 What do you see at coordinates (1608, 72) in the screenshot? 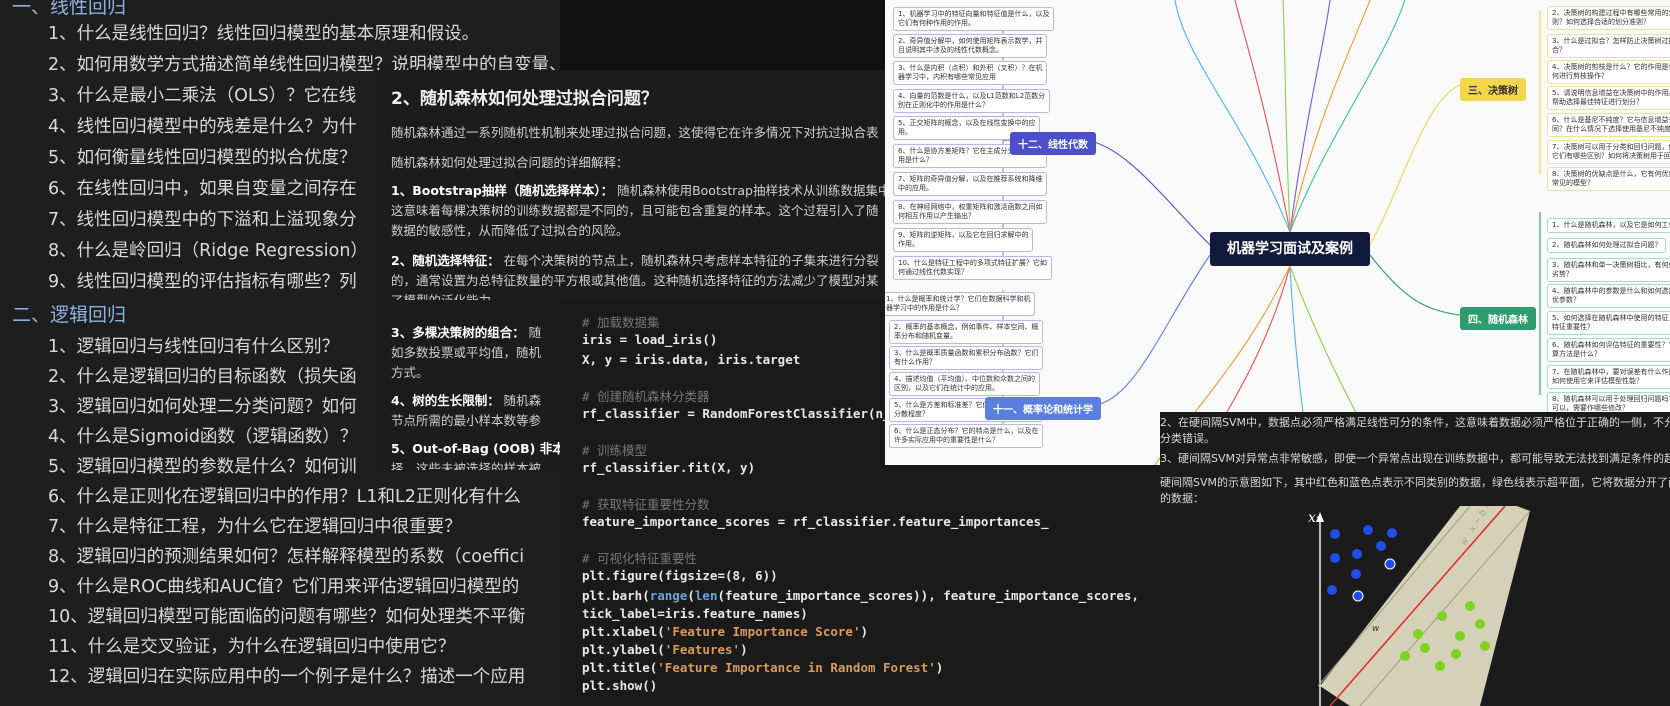
I see `mind-node: 4、决策树的剪枝是什么？它的作用是什么，如 何进行剪枝操作？` at bounding box center [1608, 72].